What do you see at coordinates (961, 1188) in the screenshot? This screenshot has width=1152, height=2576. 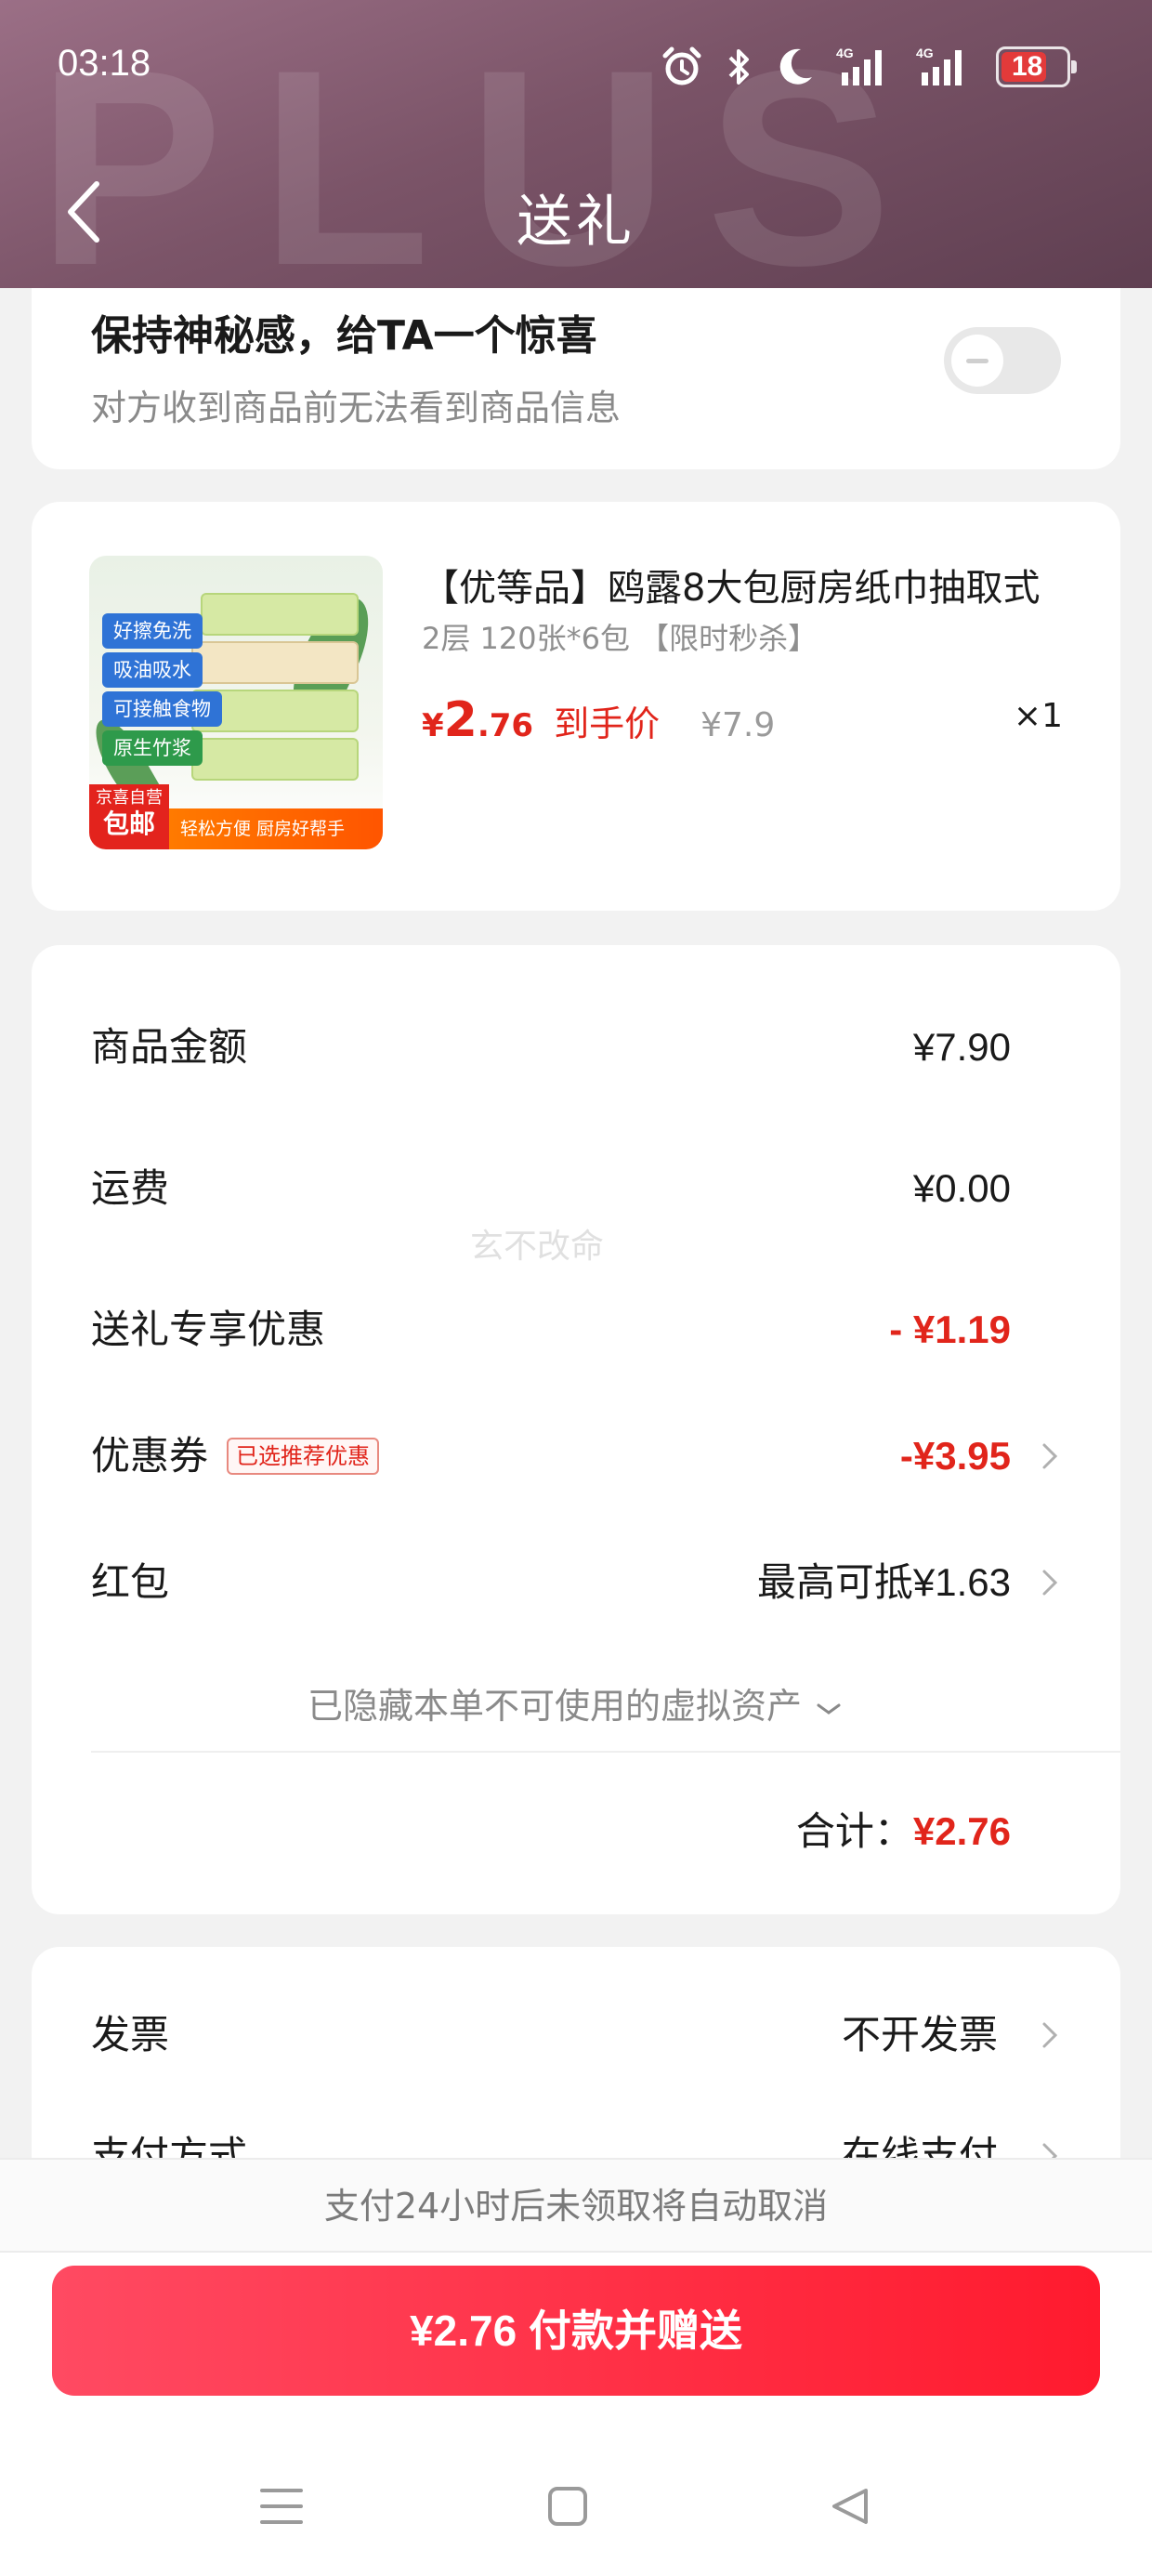 I see `row-value: ¥0.00` at bounding box center [961, 1188].